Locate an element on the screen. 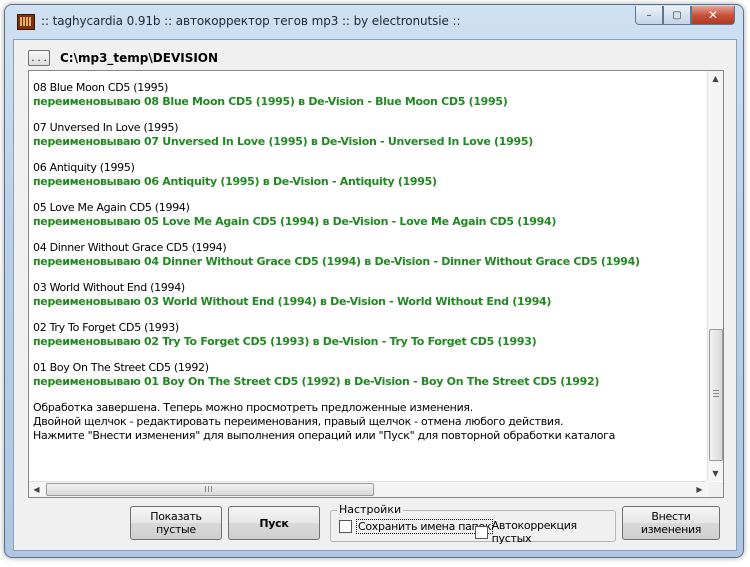 The image size is (750, 567). autocorrect-empty-checkbox is located at coordinates (481, 532).